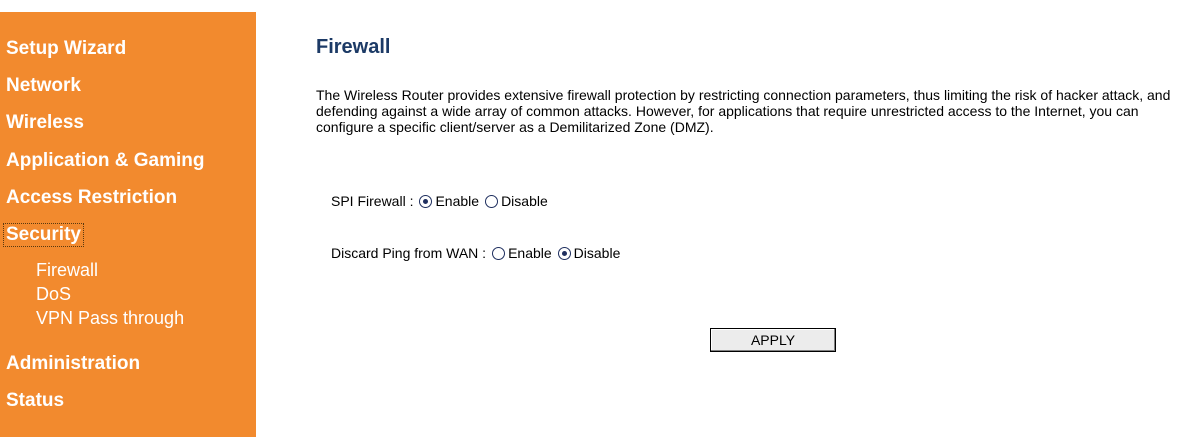 The image size is (1195, 437). I want to click on spi-firewall-enable-radio, so click(426, 201).